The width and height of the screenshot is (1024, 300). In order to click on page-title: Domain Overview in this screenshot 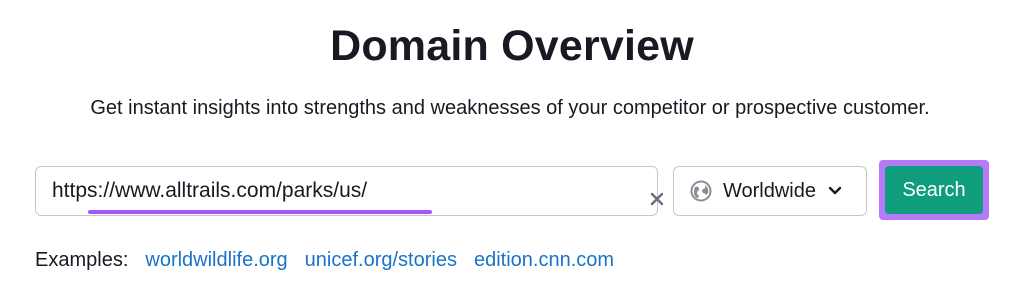, I will do `click(512, 46)`.